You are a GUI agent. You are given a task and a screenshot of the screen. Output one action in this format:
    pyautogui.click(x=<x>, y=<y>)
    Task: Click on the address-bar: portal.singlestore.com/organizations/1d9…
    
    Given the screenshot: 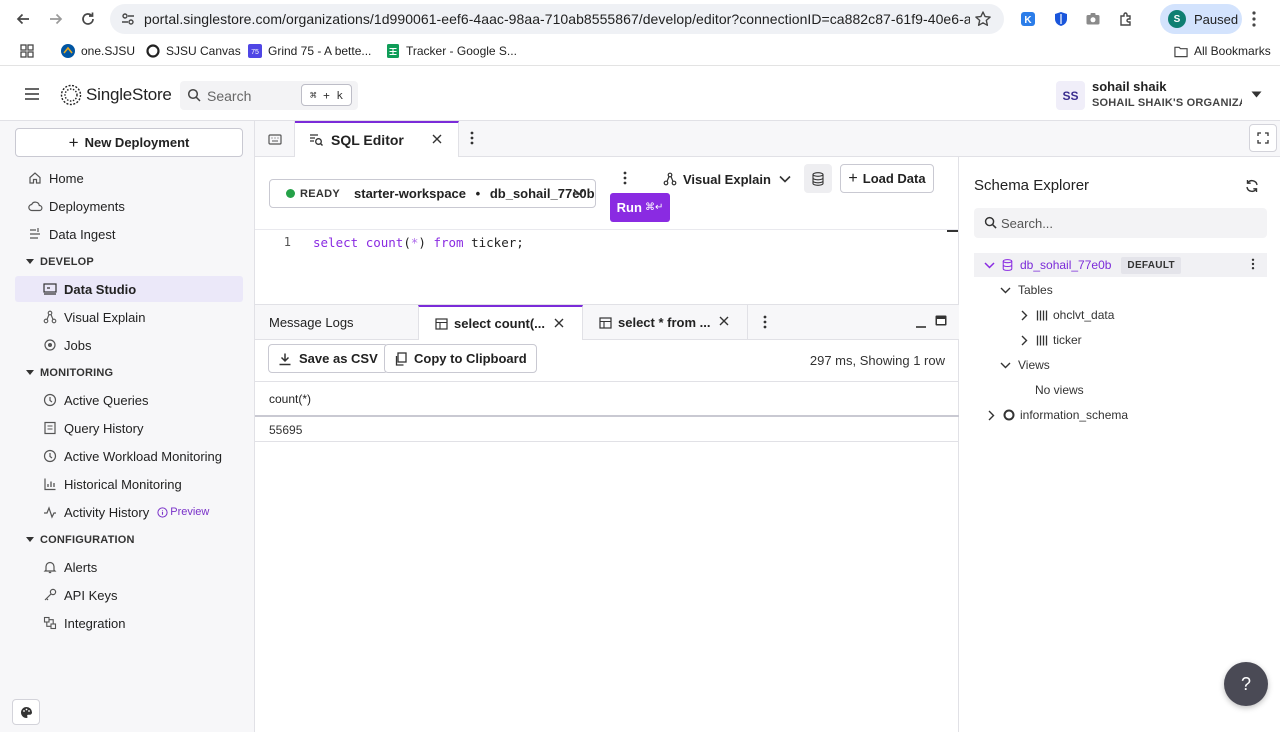 What is the action you would take?
    pyautogui.click(x=557, y=19)
    